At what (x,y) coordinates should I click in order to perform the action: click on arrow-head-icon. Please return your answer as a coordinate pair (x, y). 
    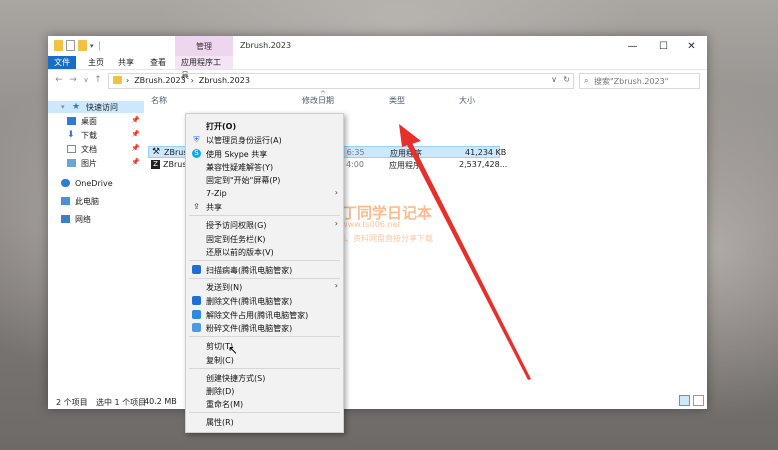
    Looking at the image, I should click on (410, 135).